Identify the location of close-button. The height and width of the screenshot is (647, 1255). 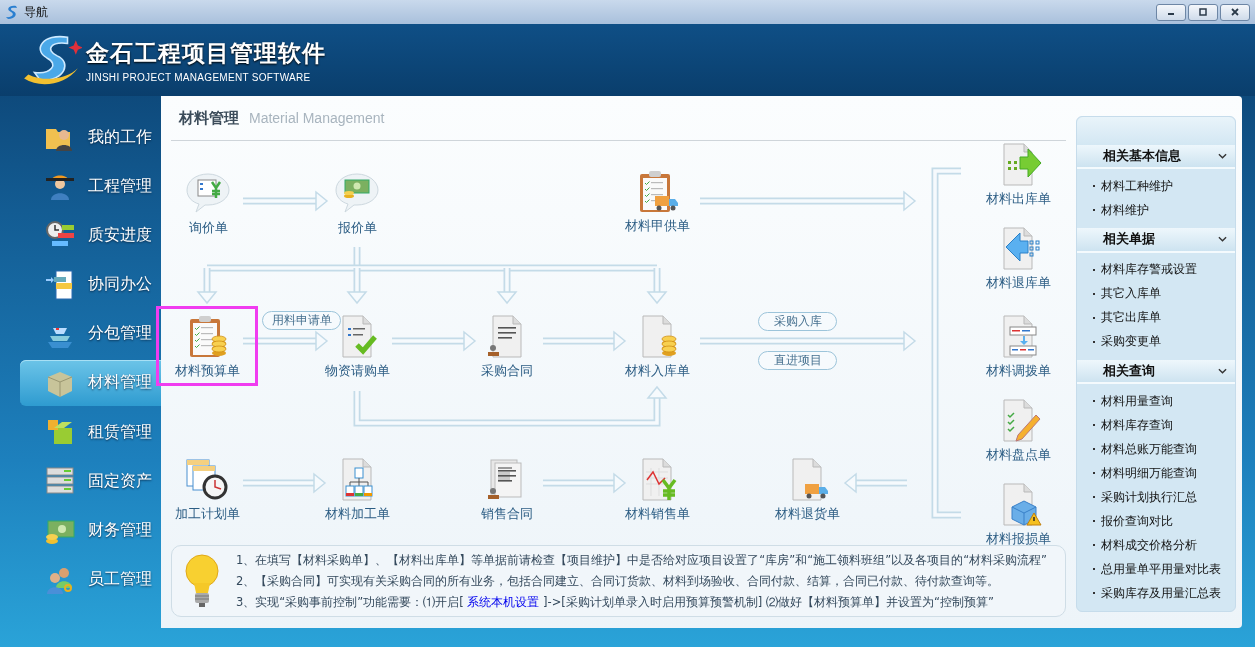
(1235, 12).